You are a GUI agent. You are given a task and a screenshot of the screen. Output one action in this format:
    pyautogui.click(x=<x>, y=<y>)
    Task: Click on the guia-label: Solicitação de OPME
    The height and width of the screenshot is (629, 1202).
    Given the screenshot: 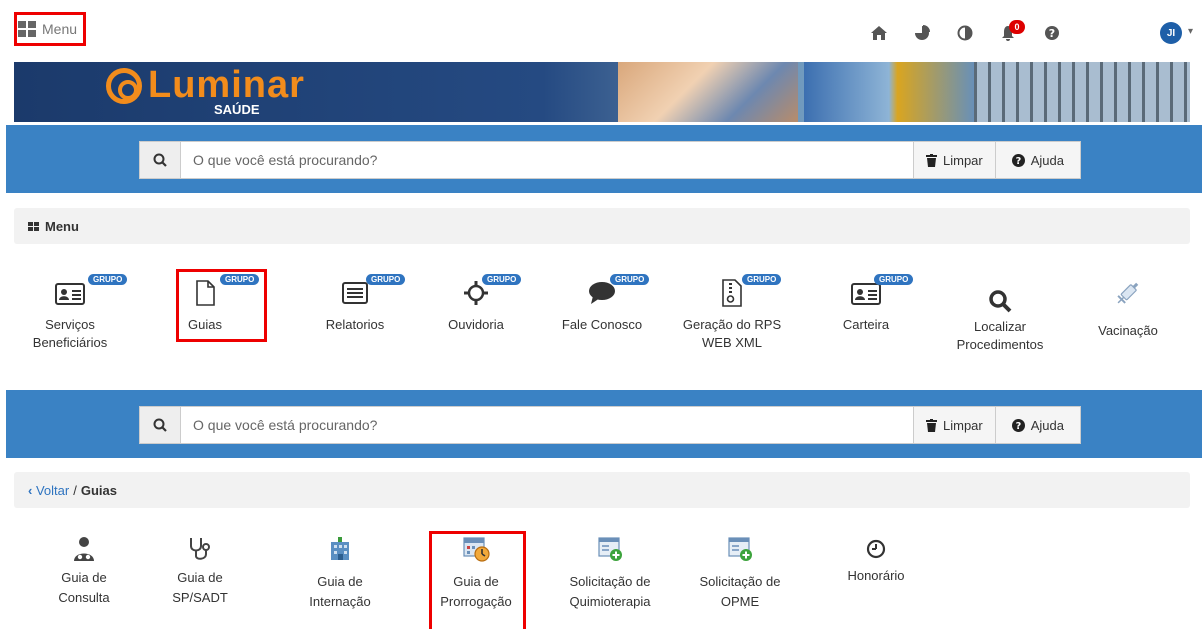 What is the action you would take?
    pyautogui.click(x=740, y=591)
    